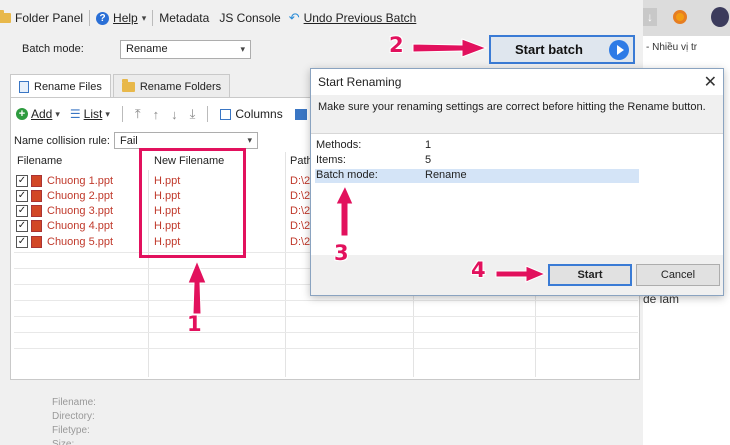 This screenshot has width=730, height=445. What do you see at coordinates (450, 48) in the screenshot?
I see `arrow-2-icon` at bounding box center [450, 48].